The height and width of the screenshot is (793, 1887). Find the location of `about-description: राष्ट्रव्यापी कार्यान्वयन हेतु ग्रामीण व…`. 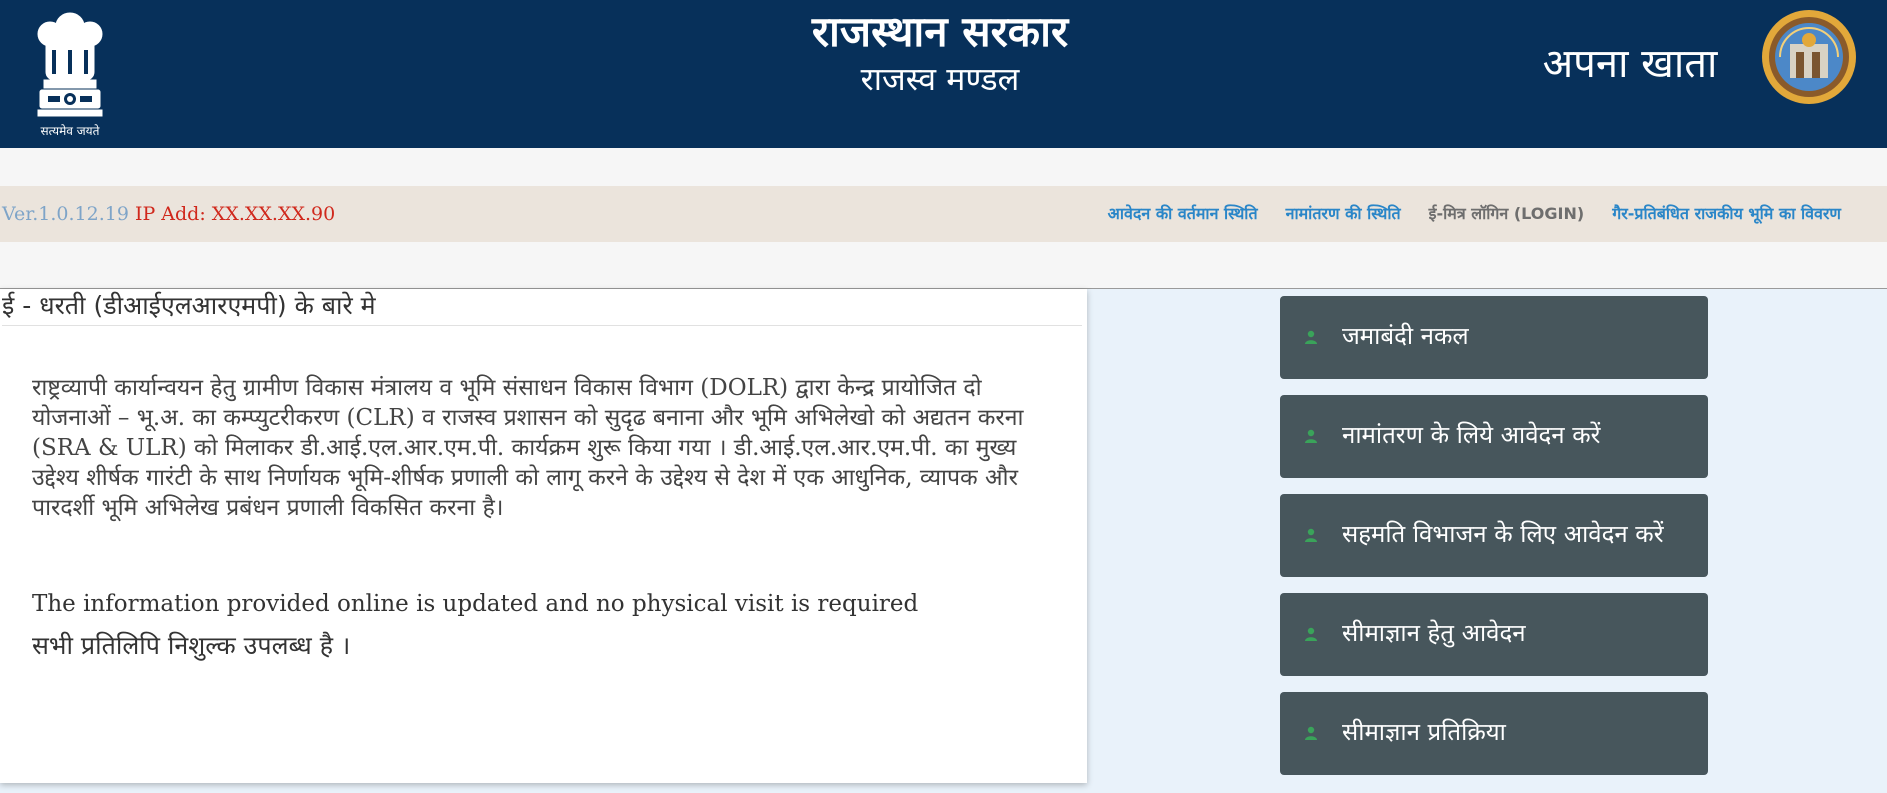

about-description: राष्ट्रव्यापी कार्यान्वयन हेतु ग्रामीण व… is located at coordinates (528, 448).